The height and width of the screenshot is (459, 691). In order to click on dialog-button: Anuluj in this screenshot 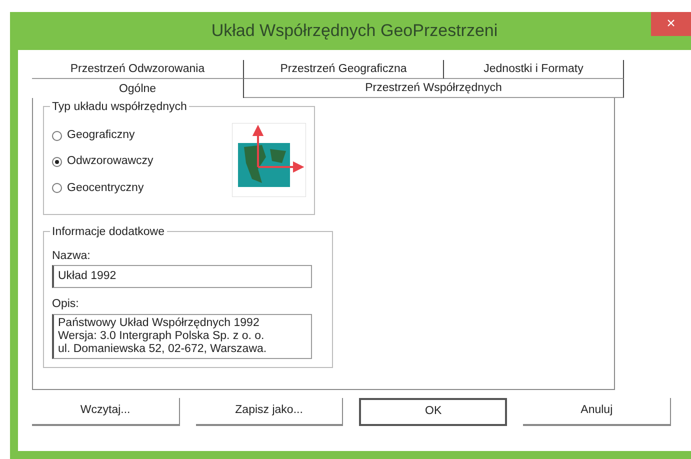, I will do `click(597, 412)`.